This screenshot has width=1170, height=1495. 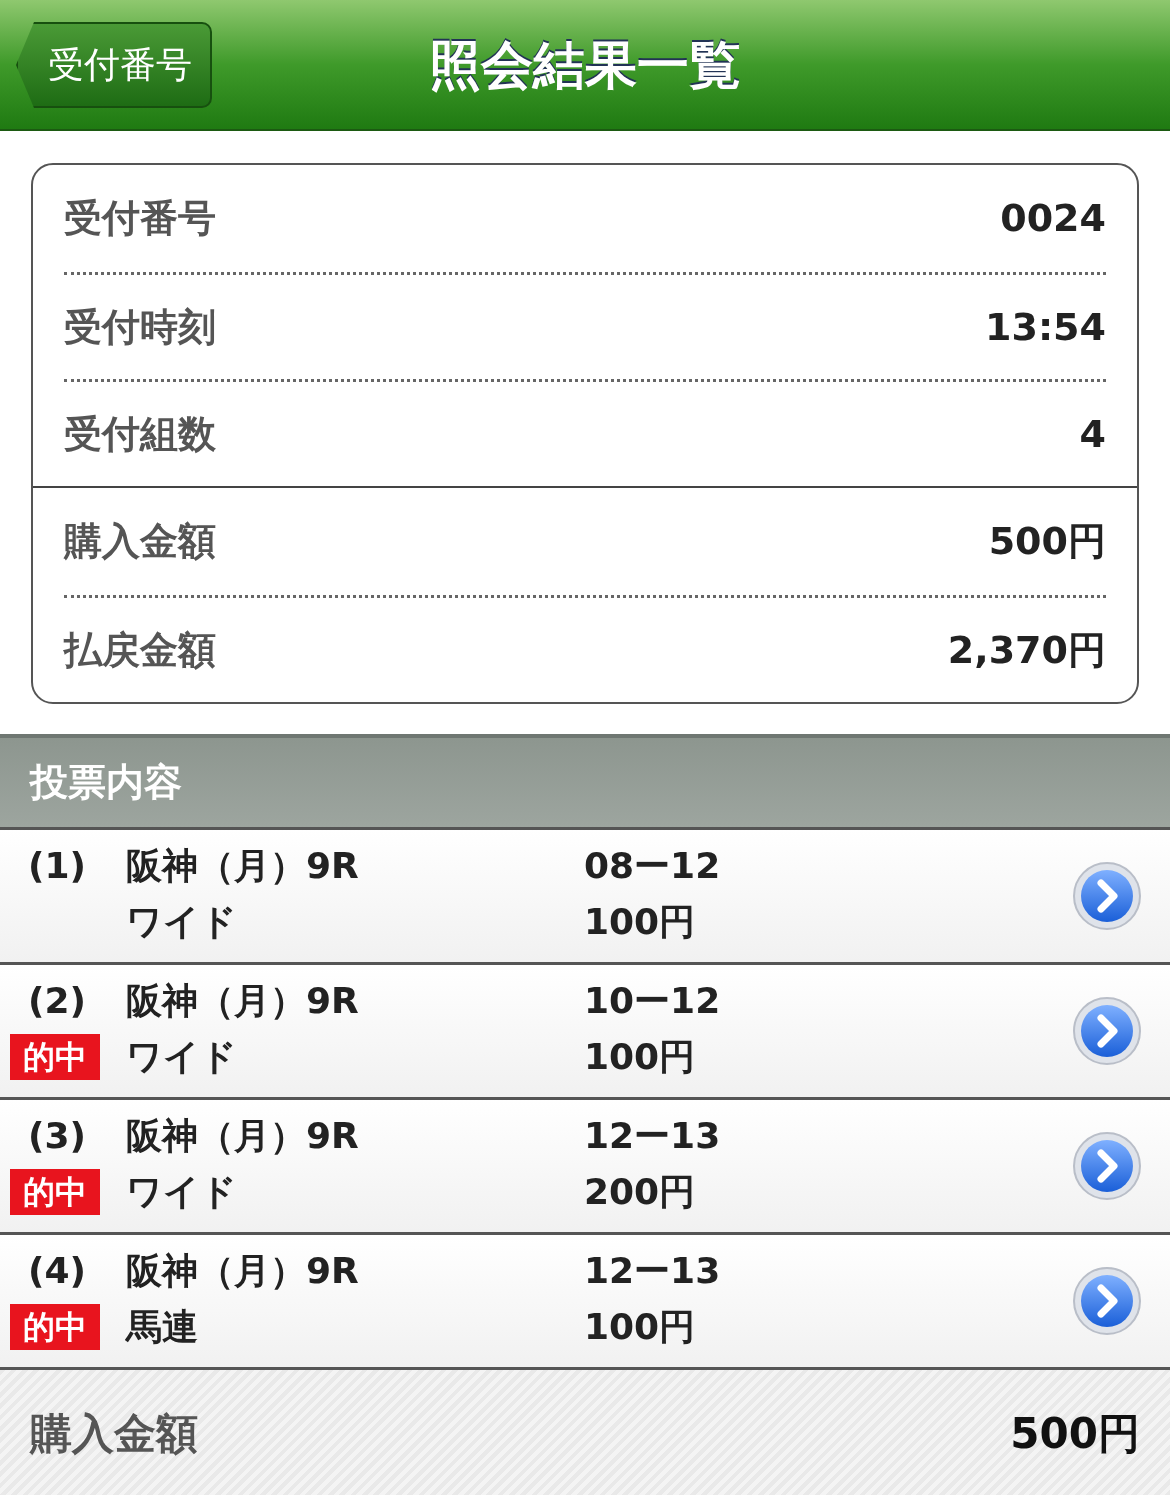 I want to click on field-label: 受付番号, so click(x=140, y=218).